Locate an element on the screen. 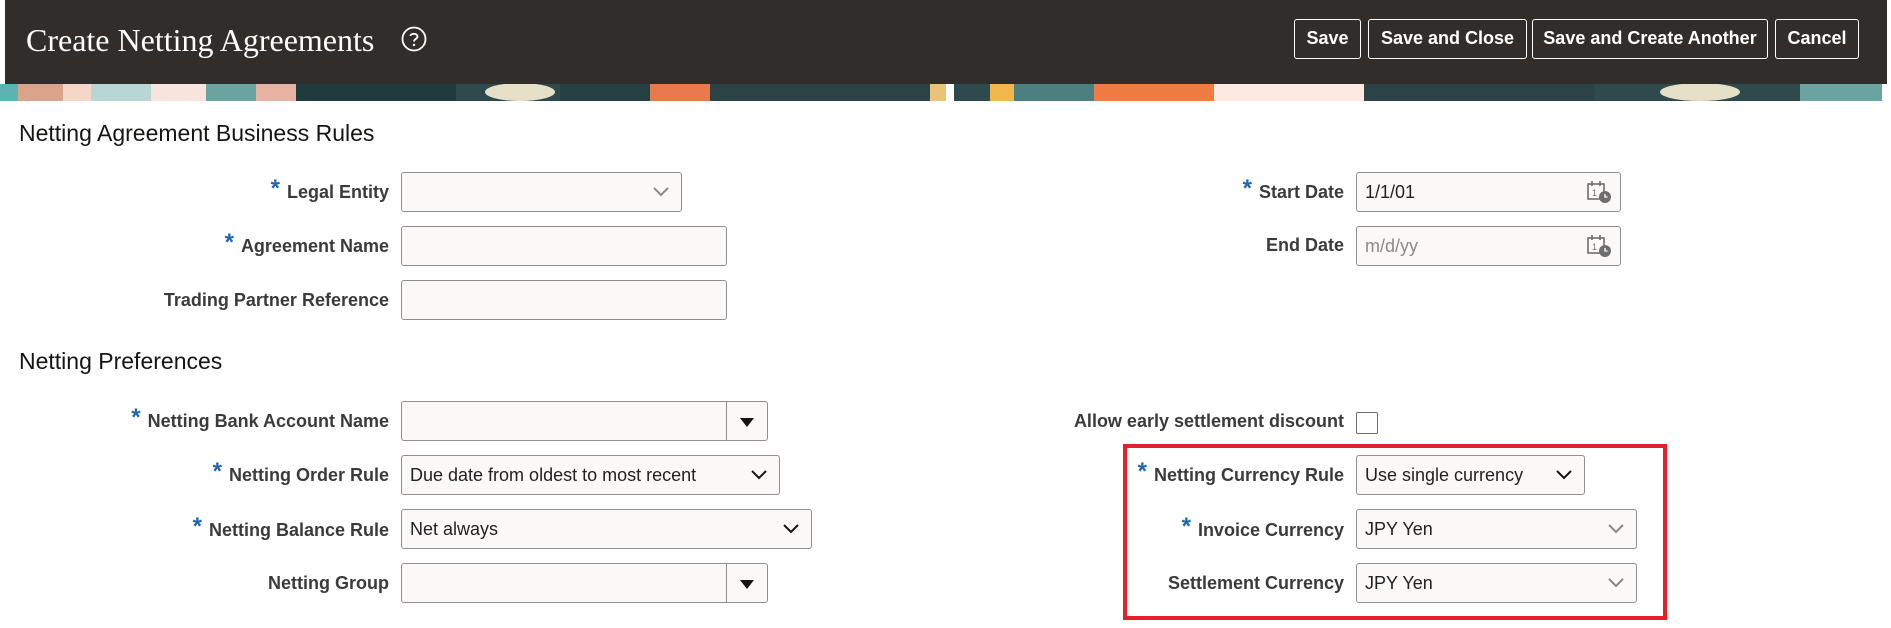  save-and-create-another-button: Save and Create Another is located at coordinates (1650, 39).